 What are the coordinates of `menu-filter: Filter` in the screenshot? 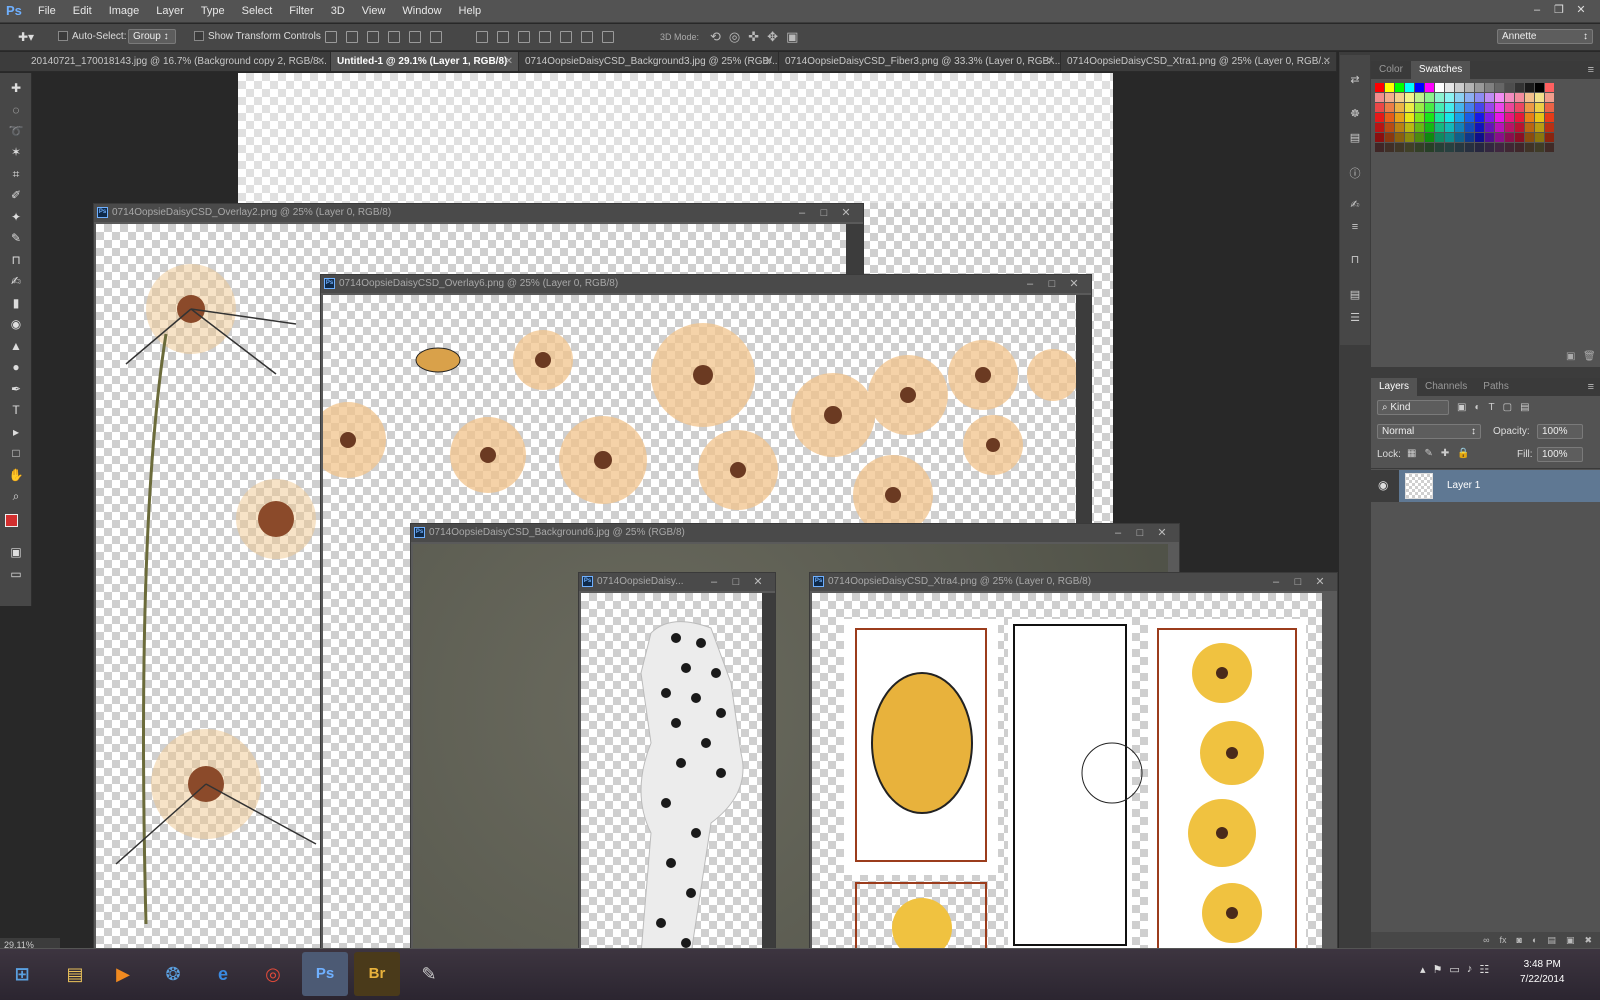 It's located at (301, 11).